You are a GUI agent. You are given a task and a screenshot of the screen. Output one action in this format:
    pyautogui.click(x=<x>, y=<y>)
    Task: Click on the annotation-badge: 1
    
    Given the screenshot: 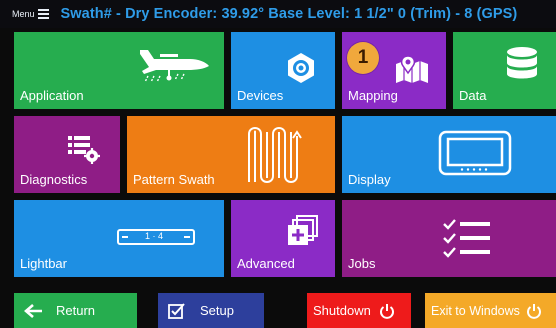 What is the action you would take?
    pyautogui.click(x=363, y=58)
    